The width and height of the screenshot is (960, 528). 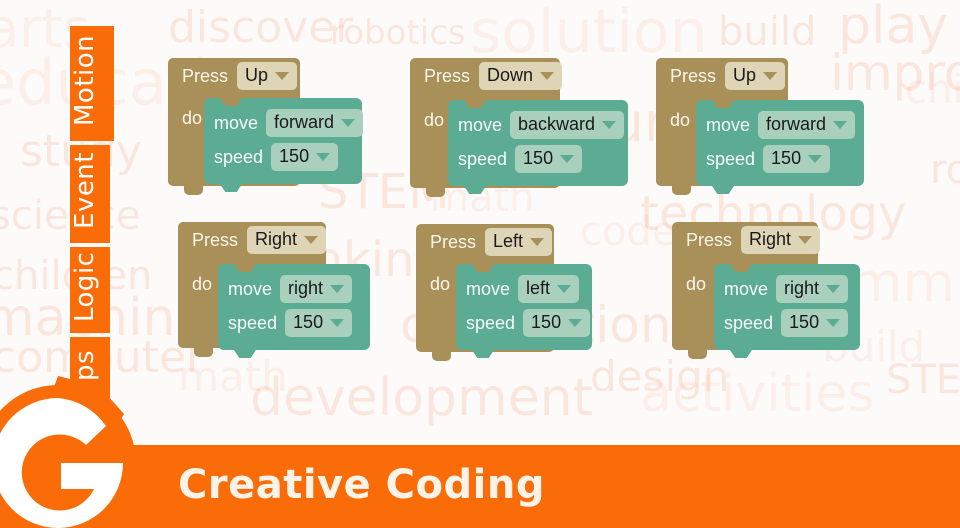 I want to click on move-block: move backward, so click(x=541, y=125).